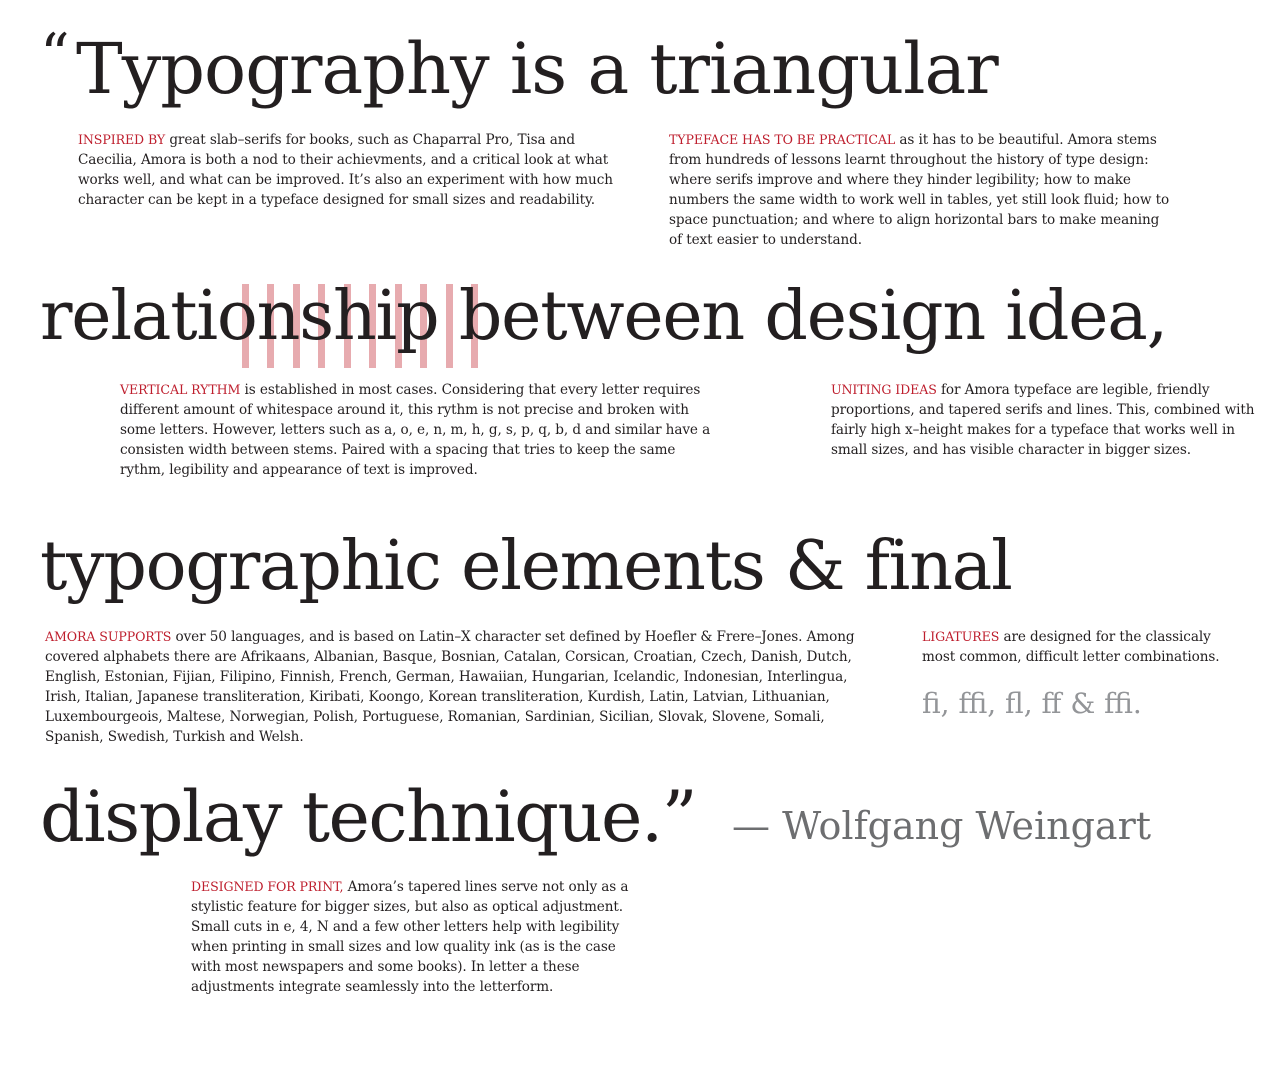 The height and width of the screenshot is (1067, 1280). Describe the element at coordinates (942, 826) in the screenshot. I see `quote-attribution: — Wolfgang Weingart` at that location.